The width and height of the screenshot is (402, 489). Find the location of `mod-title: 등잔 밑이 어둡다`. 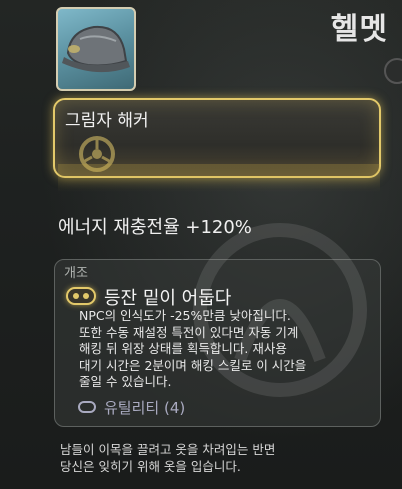

mod-title: 등잔 밑이 어둡다 is located at coordinates (168, 298).